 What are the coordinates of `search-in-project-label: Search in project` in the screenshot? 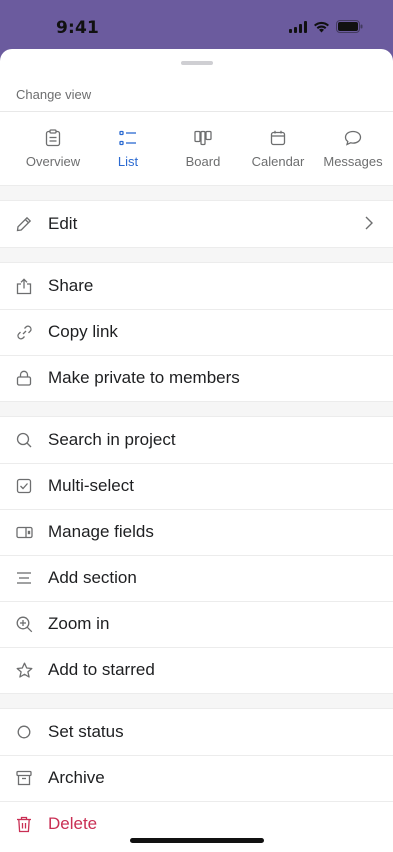 It's located at (112, 439).